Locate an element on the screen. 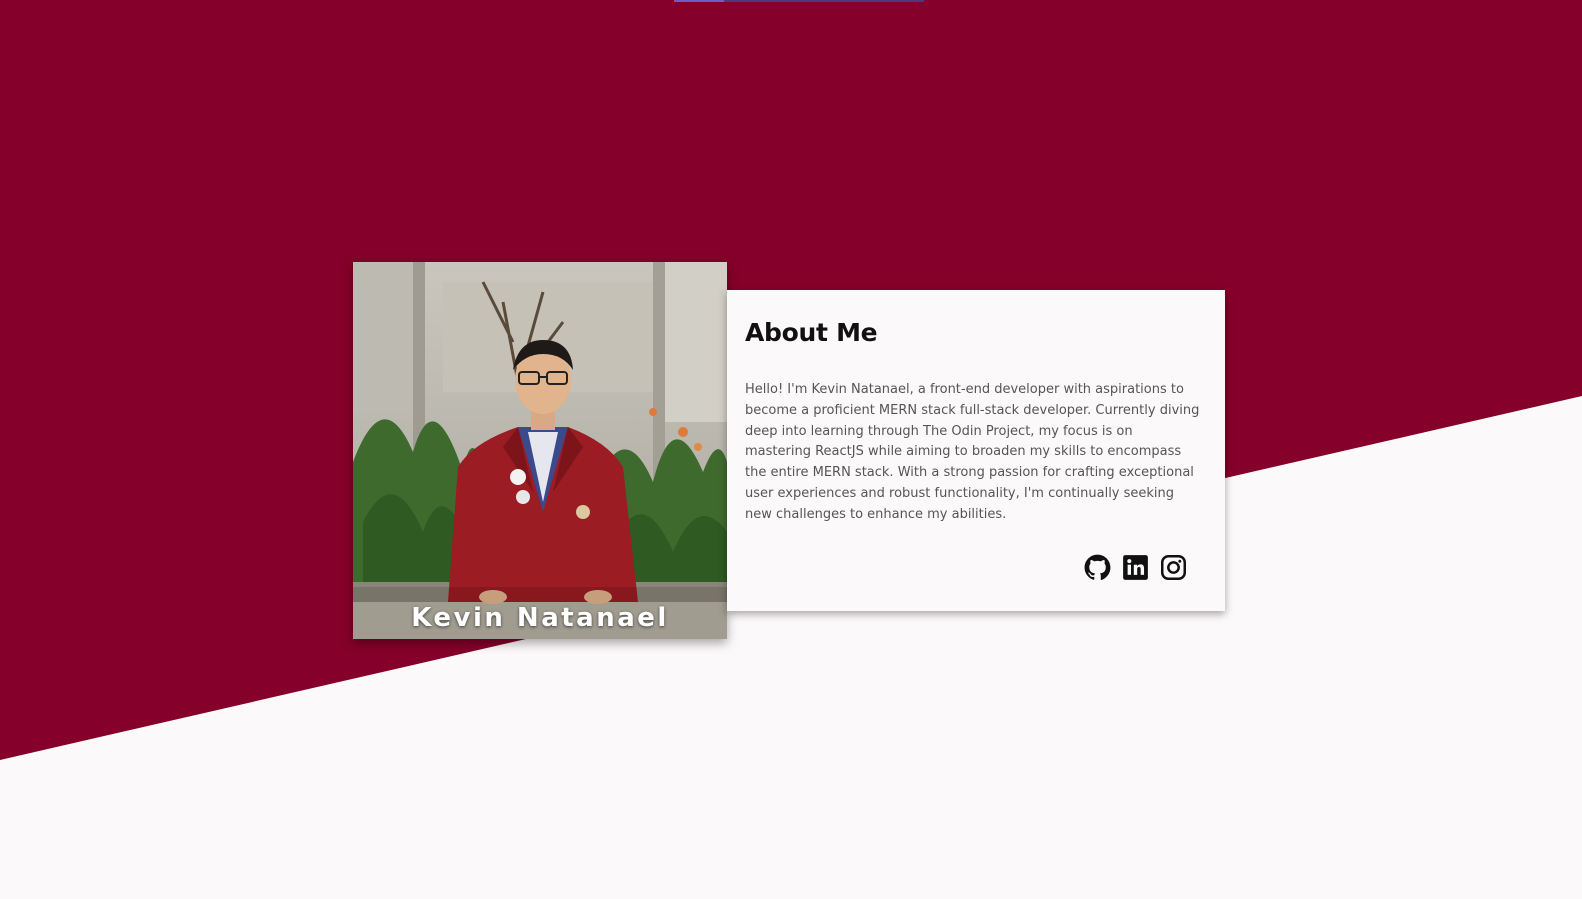 This screenshot has height=899, width=1582. profile-photo-illustration is located at coordinates (540, 450).